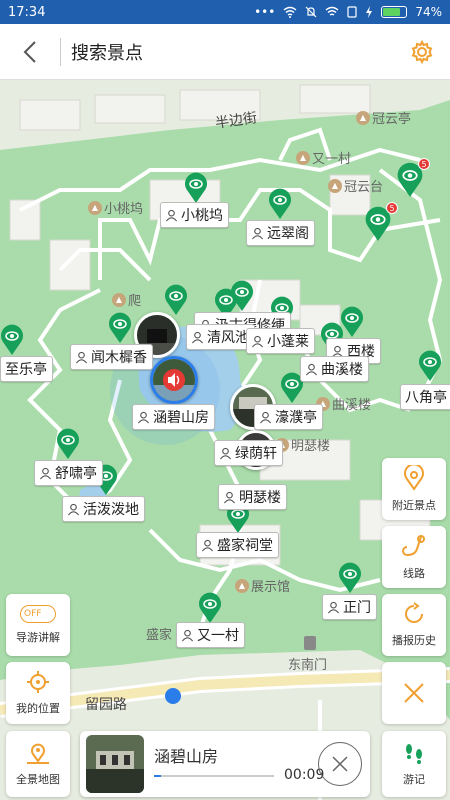 The height and width of the screenshot is (800, 450). I want to click on battery-percent: 74%, so click(428, 12).